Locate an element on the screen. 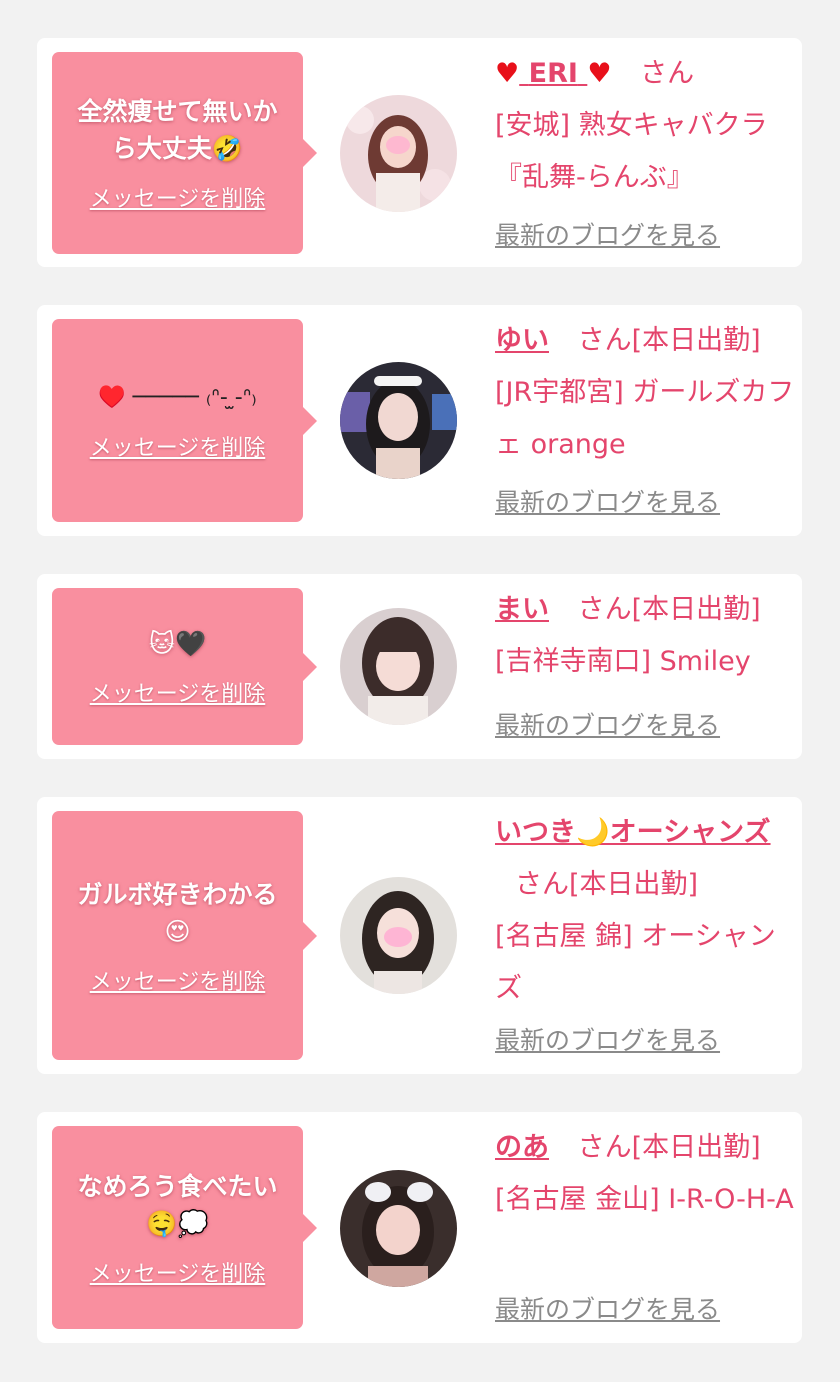 Image resolution: width=840 pixels, height=1382 pixels. message-bubble: 🐱🖤 メッセージを削除 is located at coordinates (184, 666).